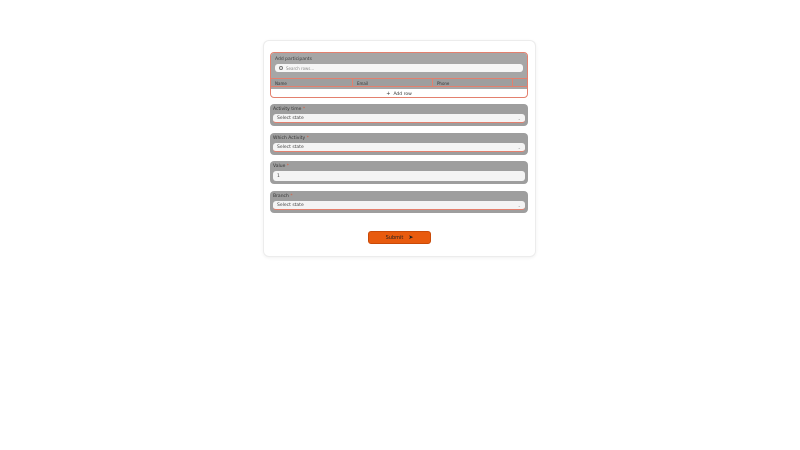 Image resolution: width=800 pixels, height=450 pixels. I want to click on branch-field: Branch * Select state ⌄, so click(399, 202).